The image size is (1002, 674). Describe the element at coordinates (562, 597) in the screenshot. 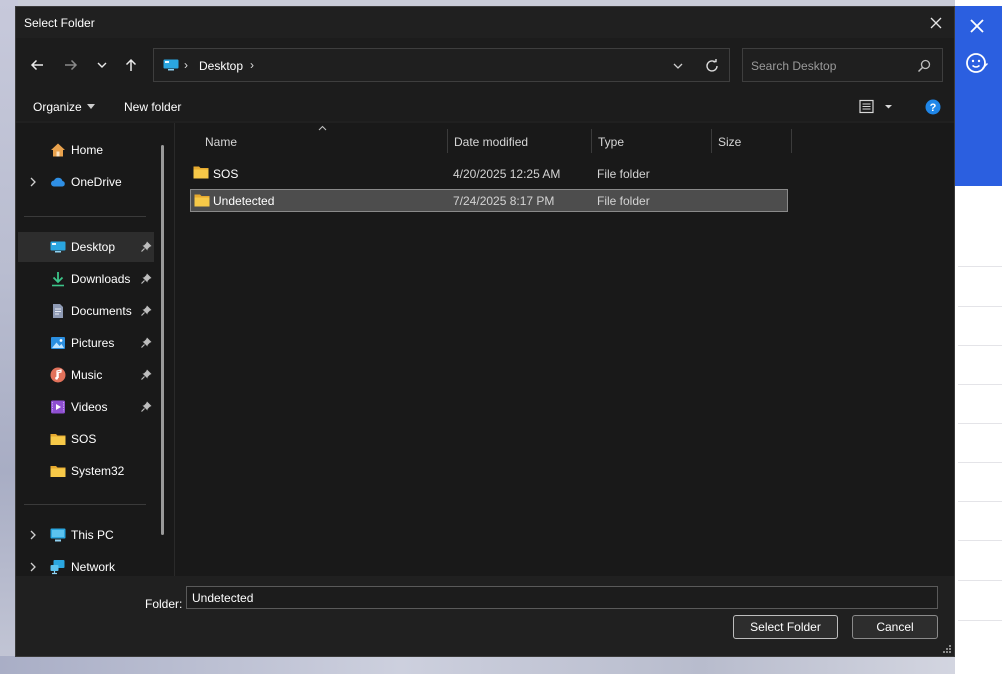

I see `folder-name-input` at that location.